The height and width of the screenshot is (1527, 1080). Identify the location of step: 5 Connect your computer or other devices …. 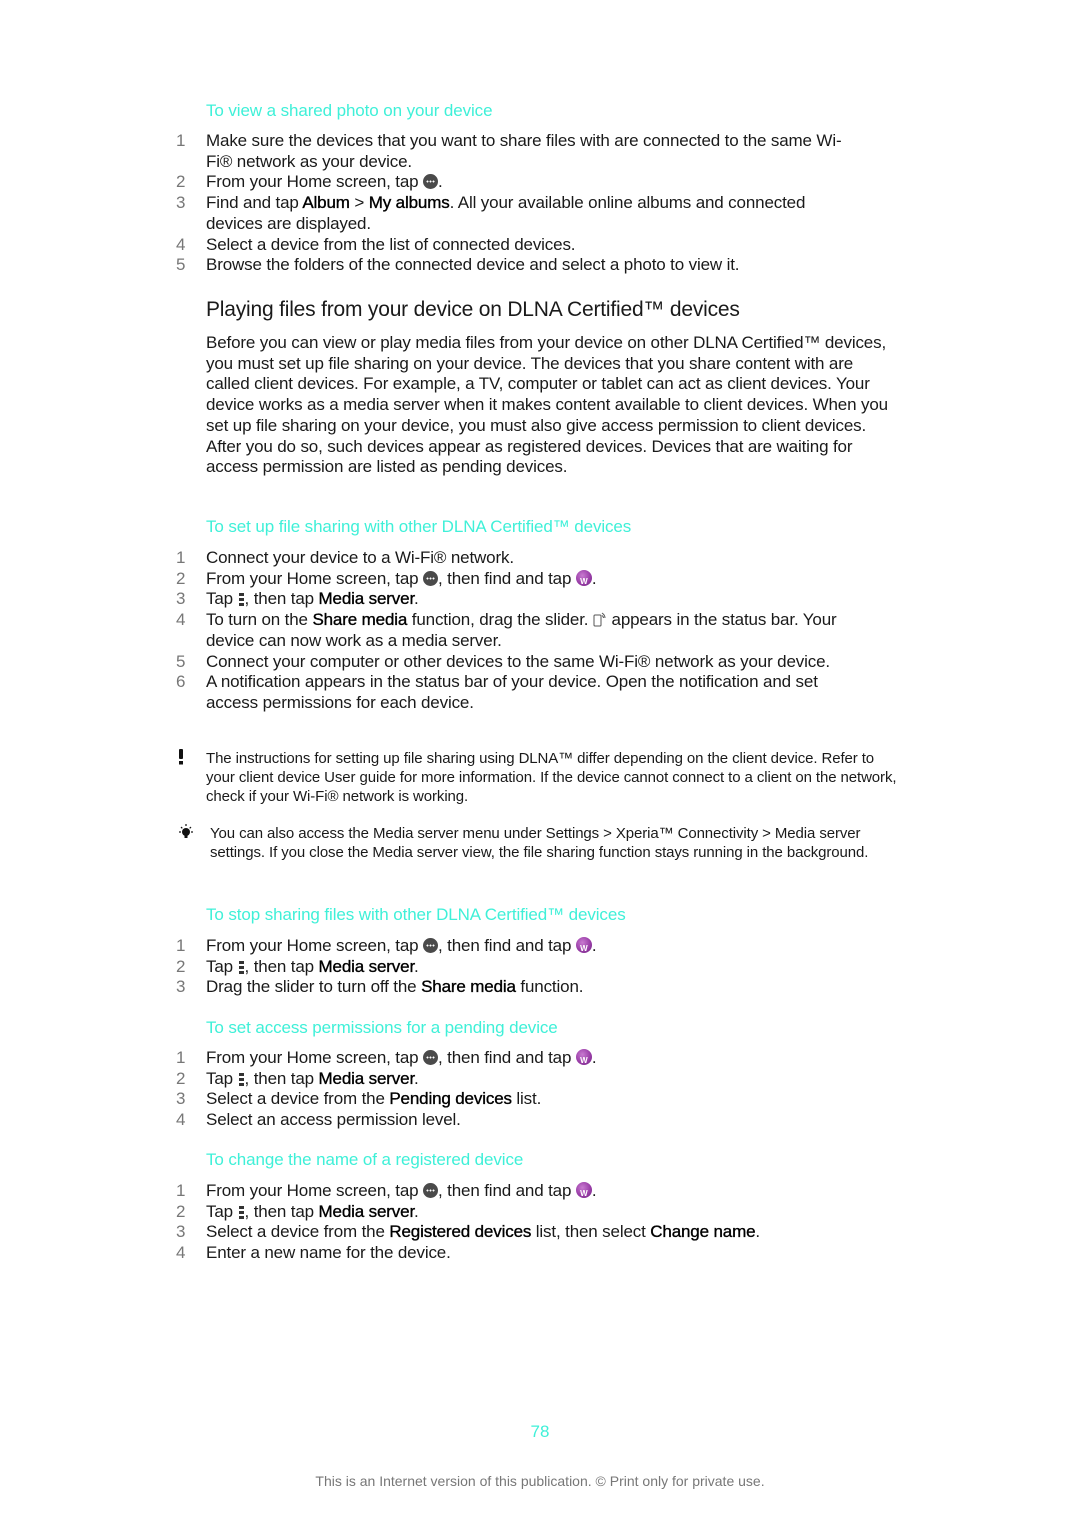
(423, 662).